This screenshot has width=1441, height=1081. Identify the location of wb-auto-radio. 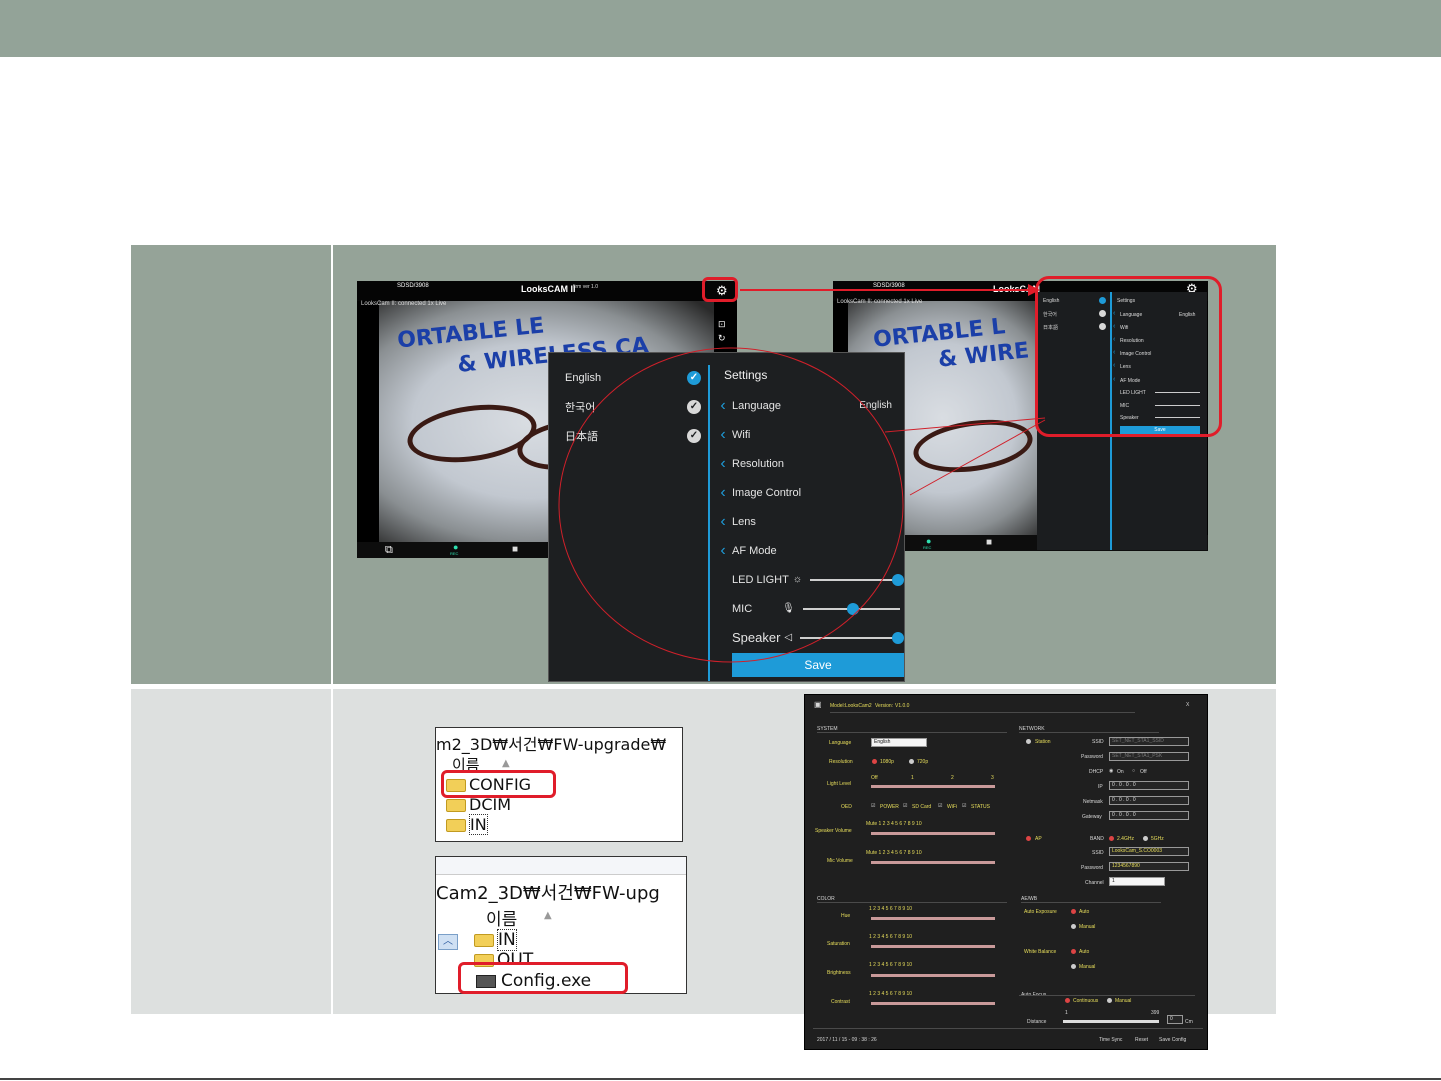
(1073, 951).